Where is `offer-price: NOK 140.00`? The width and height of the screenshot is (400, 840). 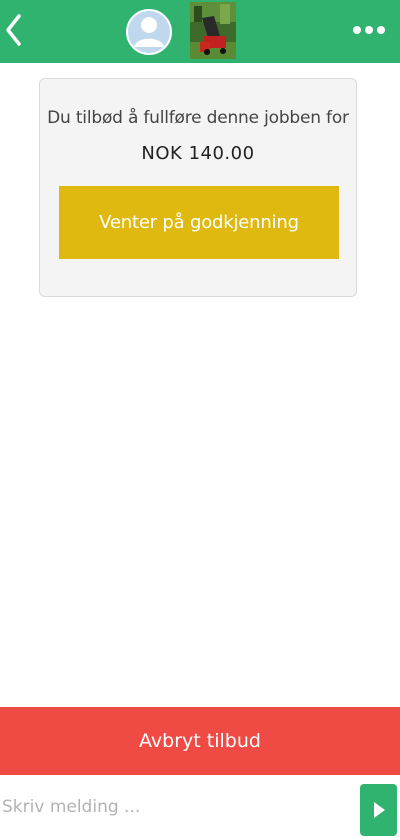 offer-price: NOK 140.00 is located at coordinates (198, 153).